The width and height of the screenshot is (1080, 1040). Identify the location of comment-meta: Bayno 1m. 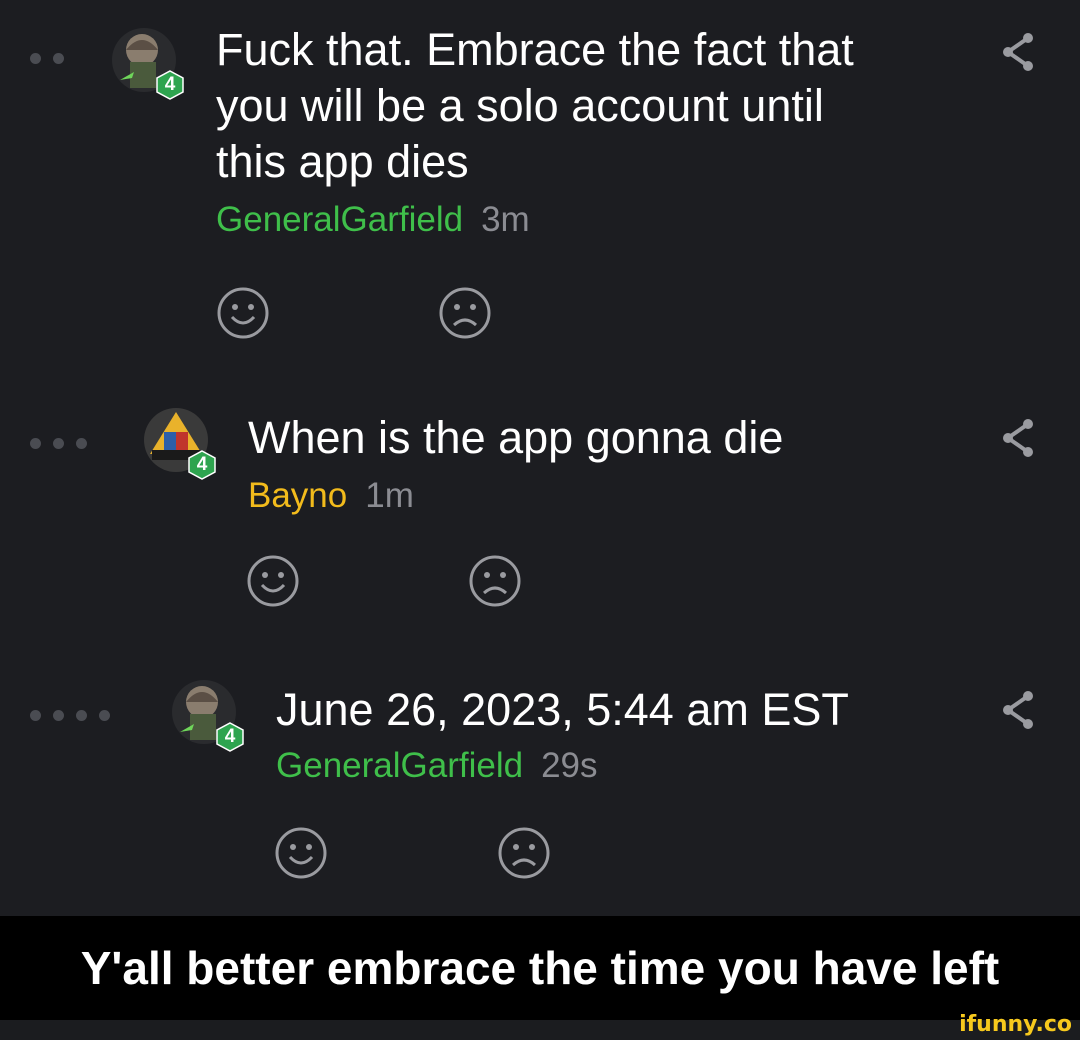
(331, 496).